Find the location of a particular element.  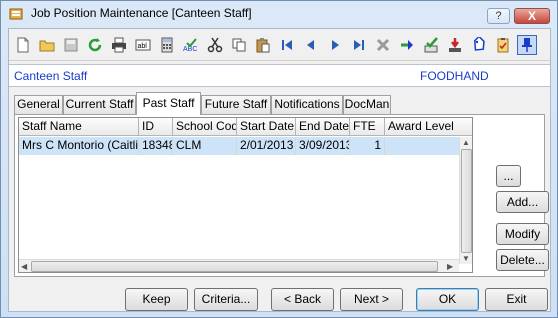

svg-text: abl is located at coordinates (143, 46).